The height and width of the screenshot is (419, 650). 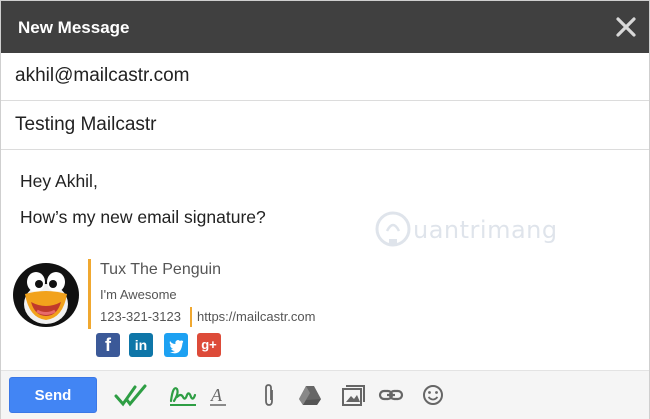 I want to click on signature-divider, so click(x=89, y=294).